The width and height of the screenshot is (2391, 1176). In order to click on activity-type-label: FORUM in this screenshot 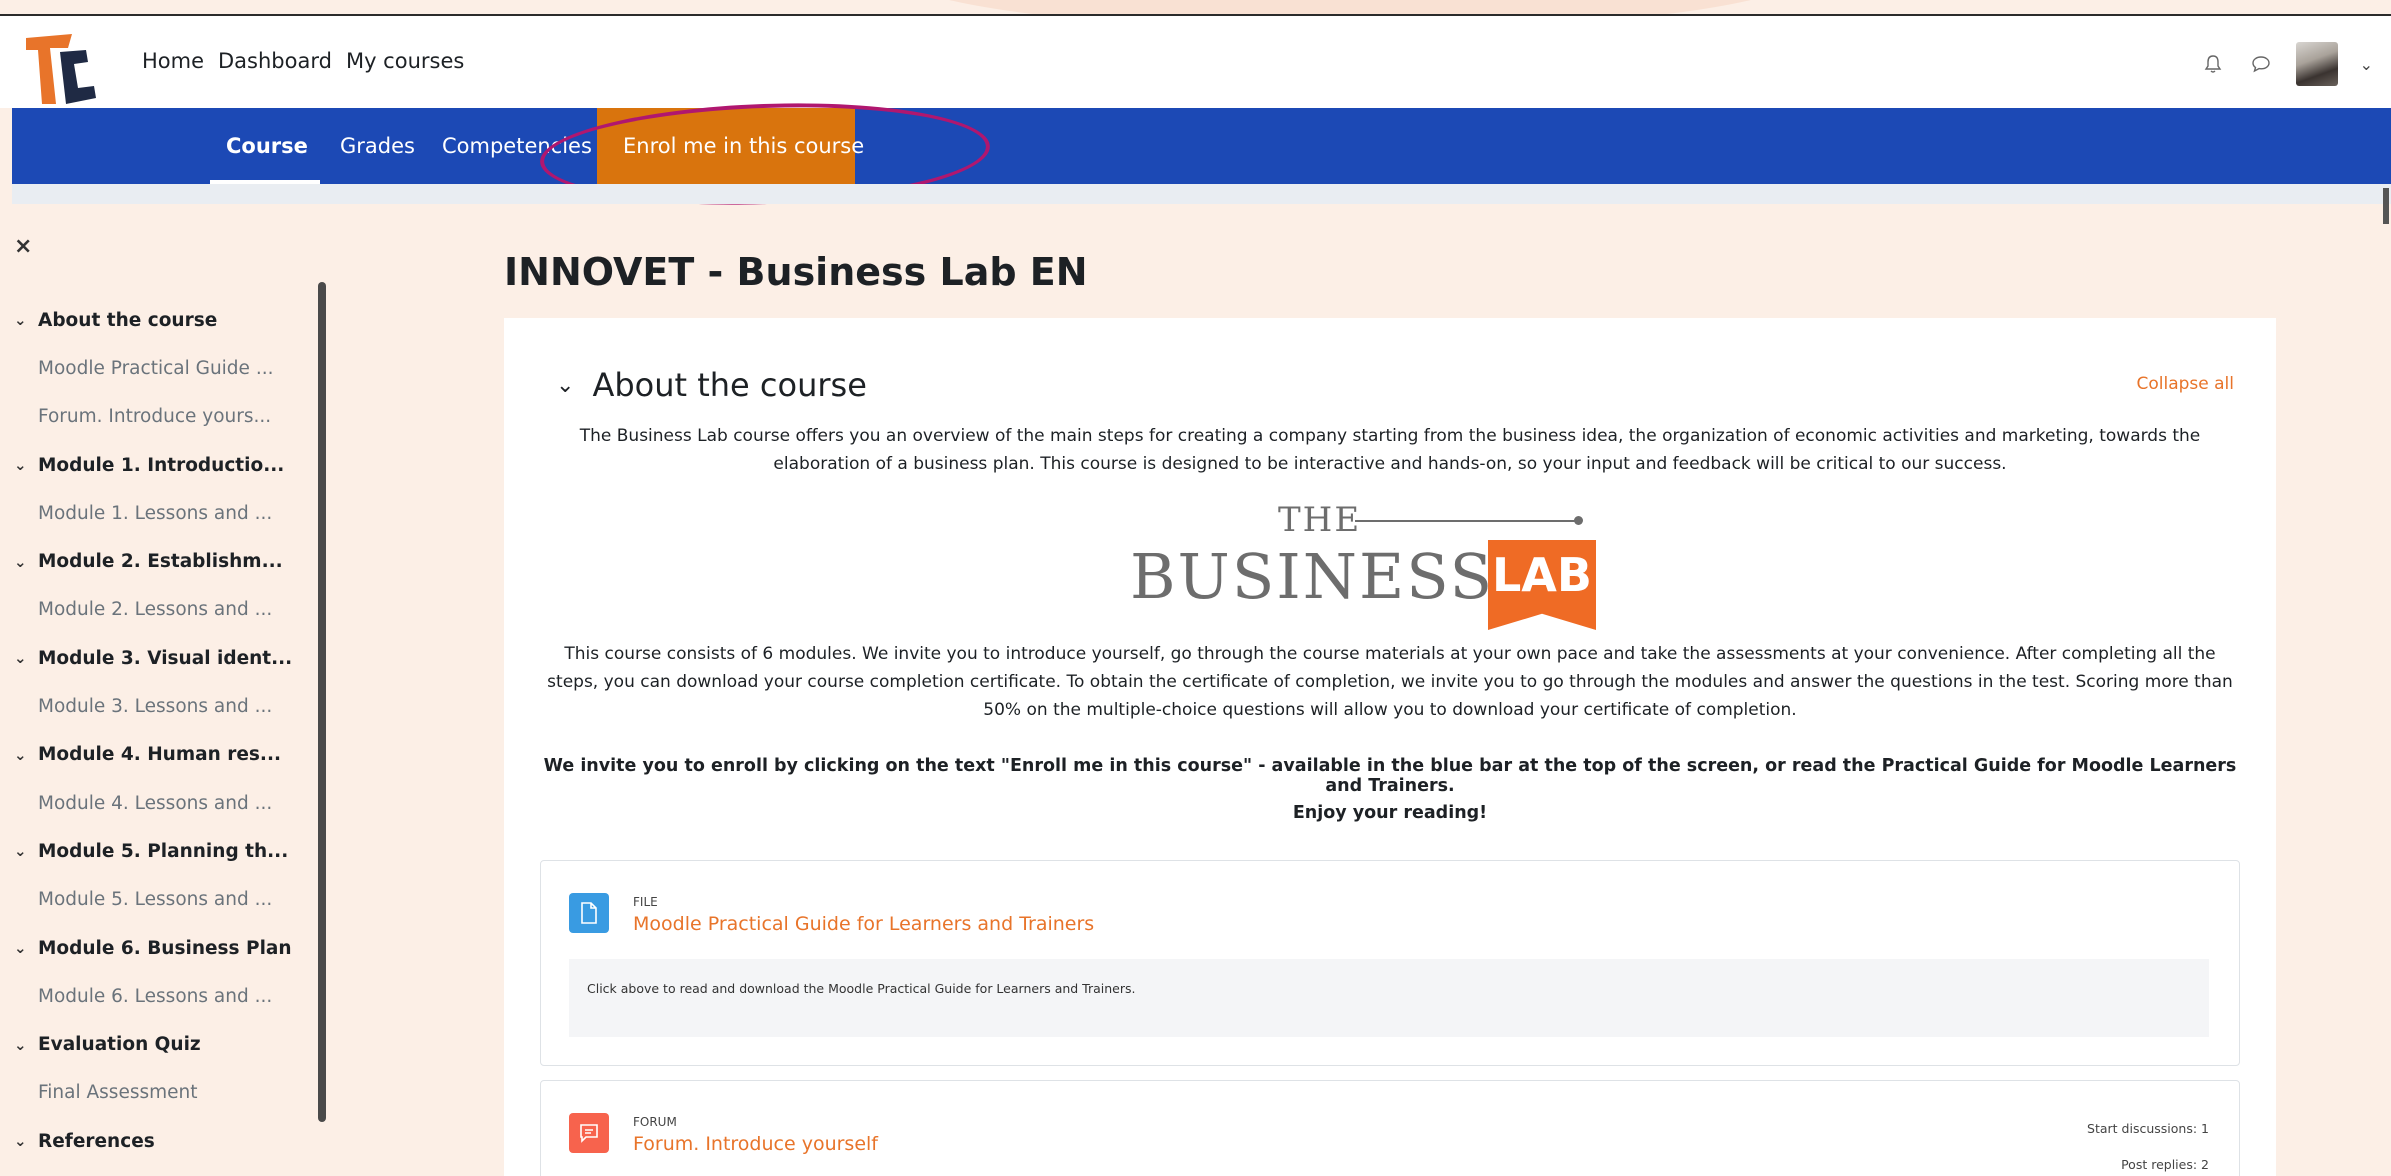, I will do `click(655, 1122)`.